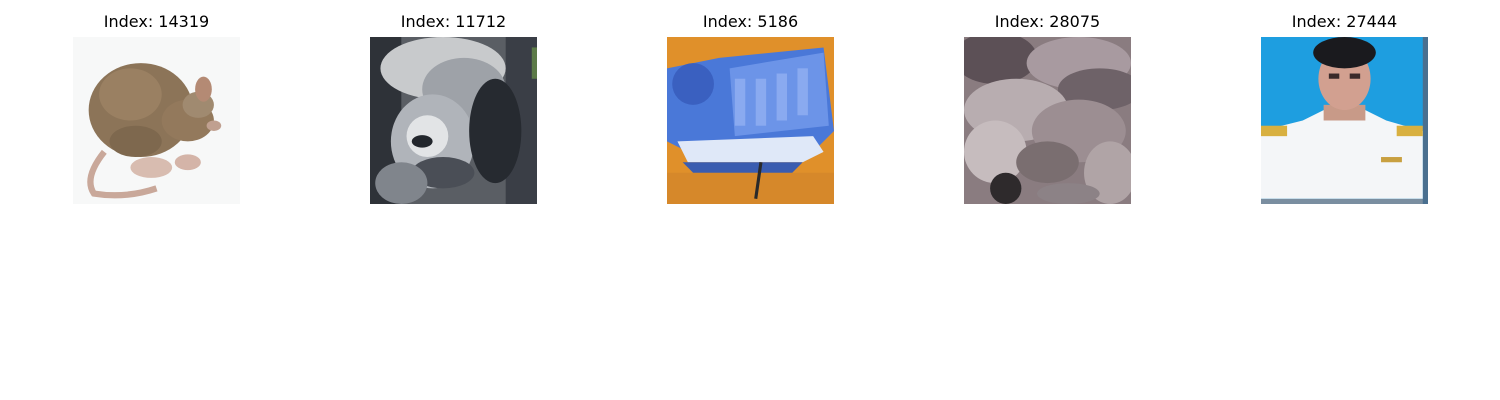 The width and height of the screenshot is (1500, 400). I want to click on man-in-uniform-image, so click(1344, 120).